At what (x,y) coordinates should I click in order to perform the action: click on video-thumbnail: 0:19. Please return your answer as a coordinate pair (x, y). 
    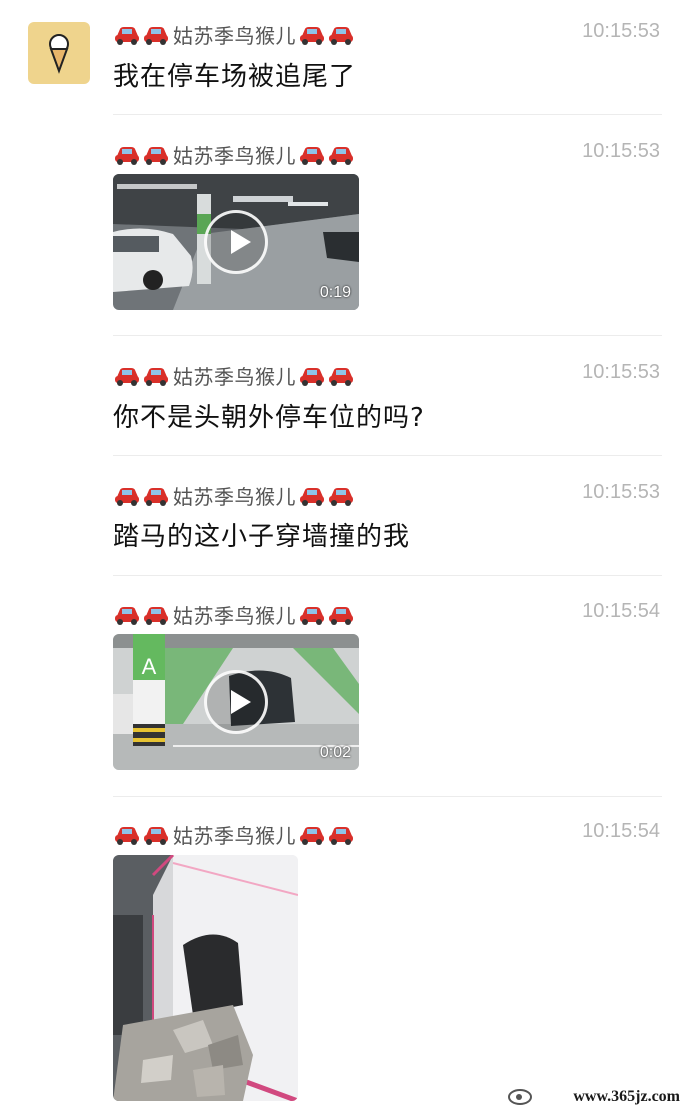
    Looking at the image, I should click on (236, 242).